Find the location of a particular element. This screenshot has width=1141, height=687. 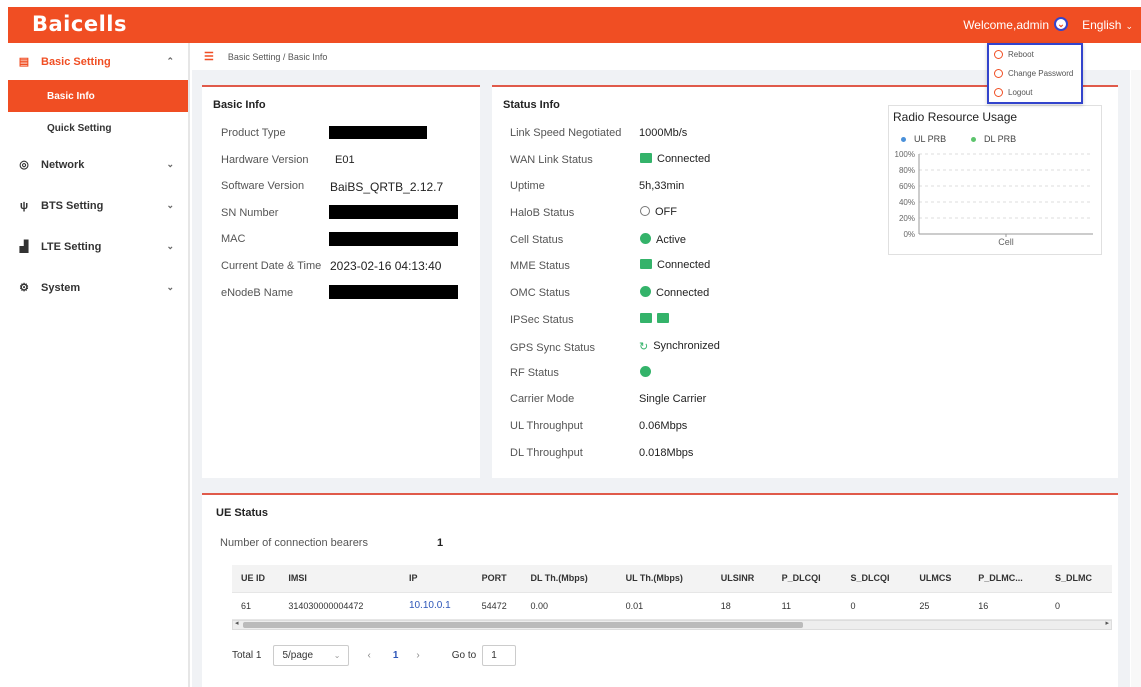

current-date-time-value: 2023-02-16 04:13:40 is located at coordinates (386, 266).